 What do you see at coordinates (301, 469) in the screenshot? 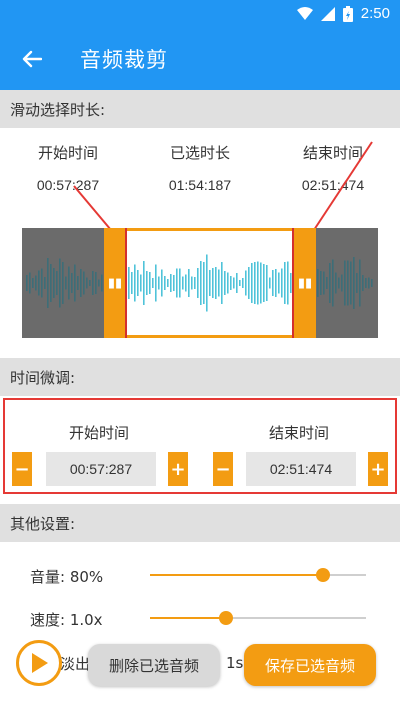
I see `end-time-field: 02:51:474` at bounding box center [301, 469].